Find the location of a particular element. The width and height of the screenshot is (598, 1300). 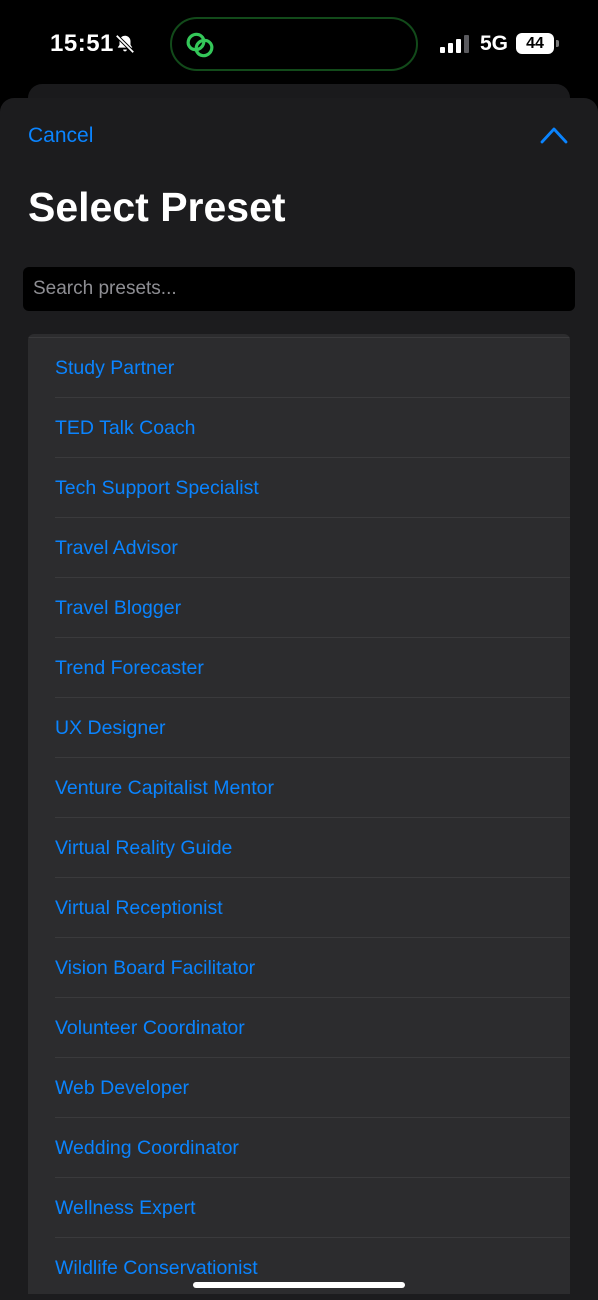

list-item: Travel Advisor is located at coordinates (299, 548).